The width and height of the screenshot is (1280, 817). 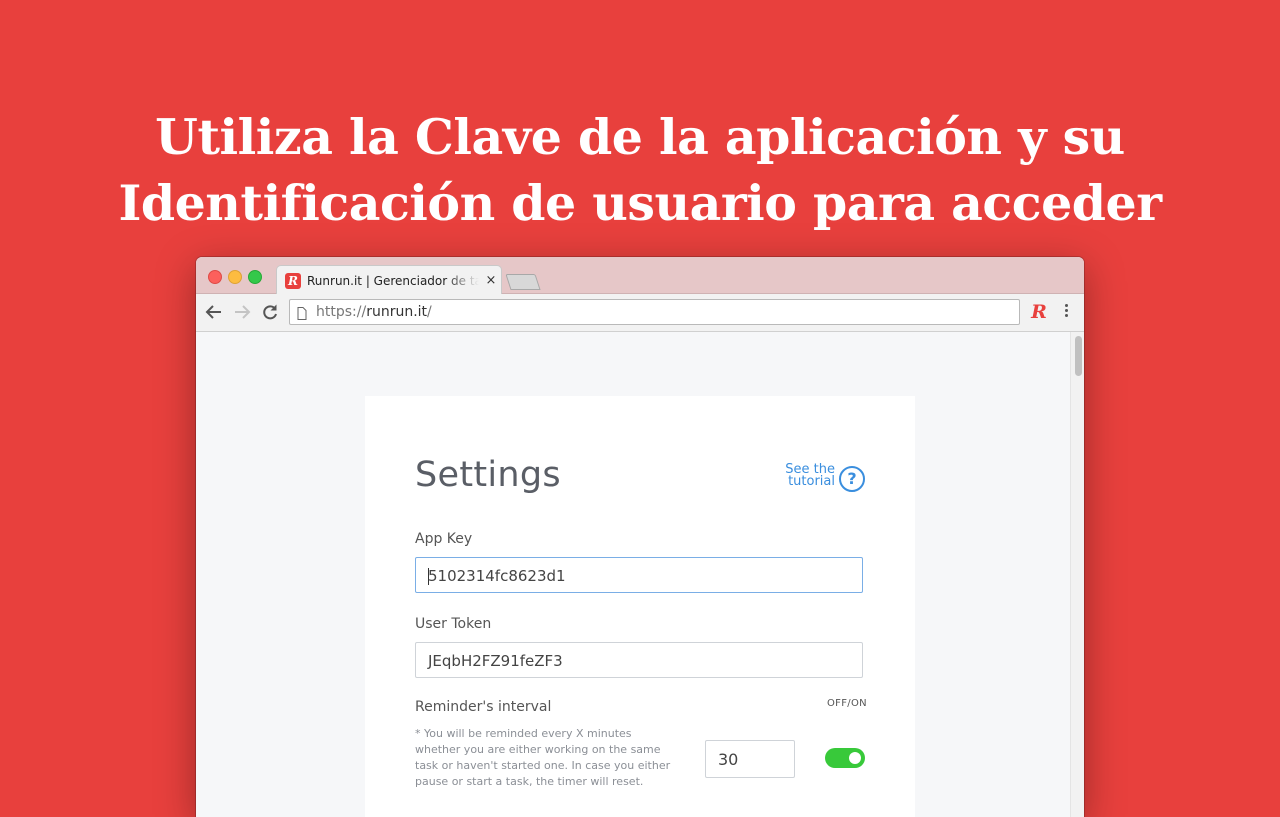 I want to click on browser-toolbar: https://runrun.it/ R, so click(x=640, y=313).